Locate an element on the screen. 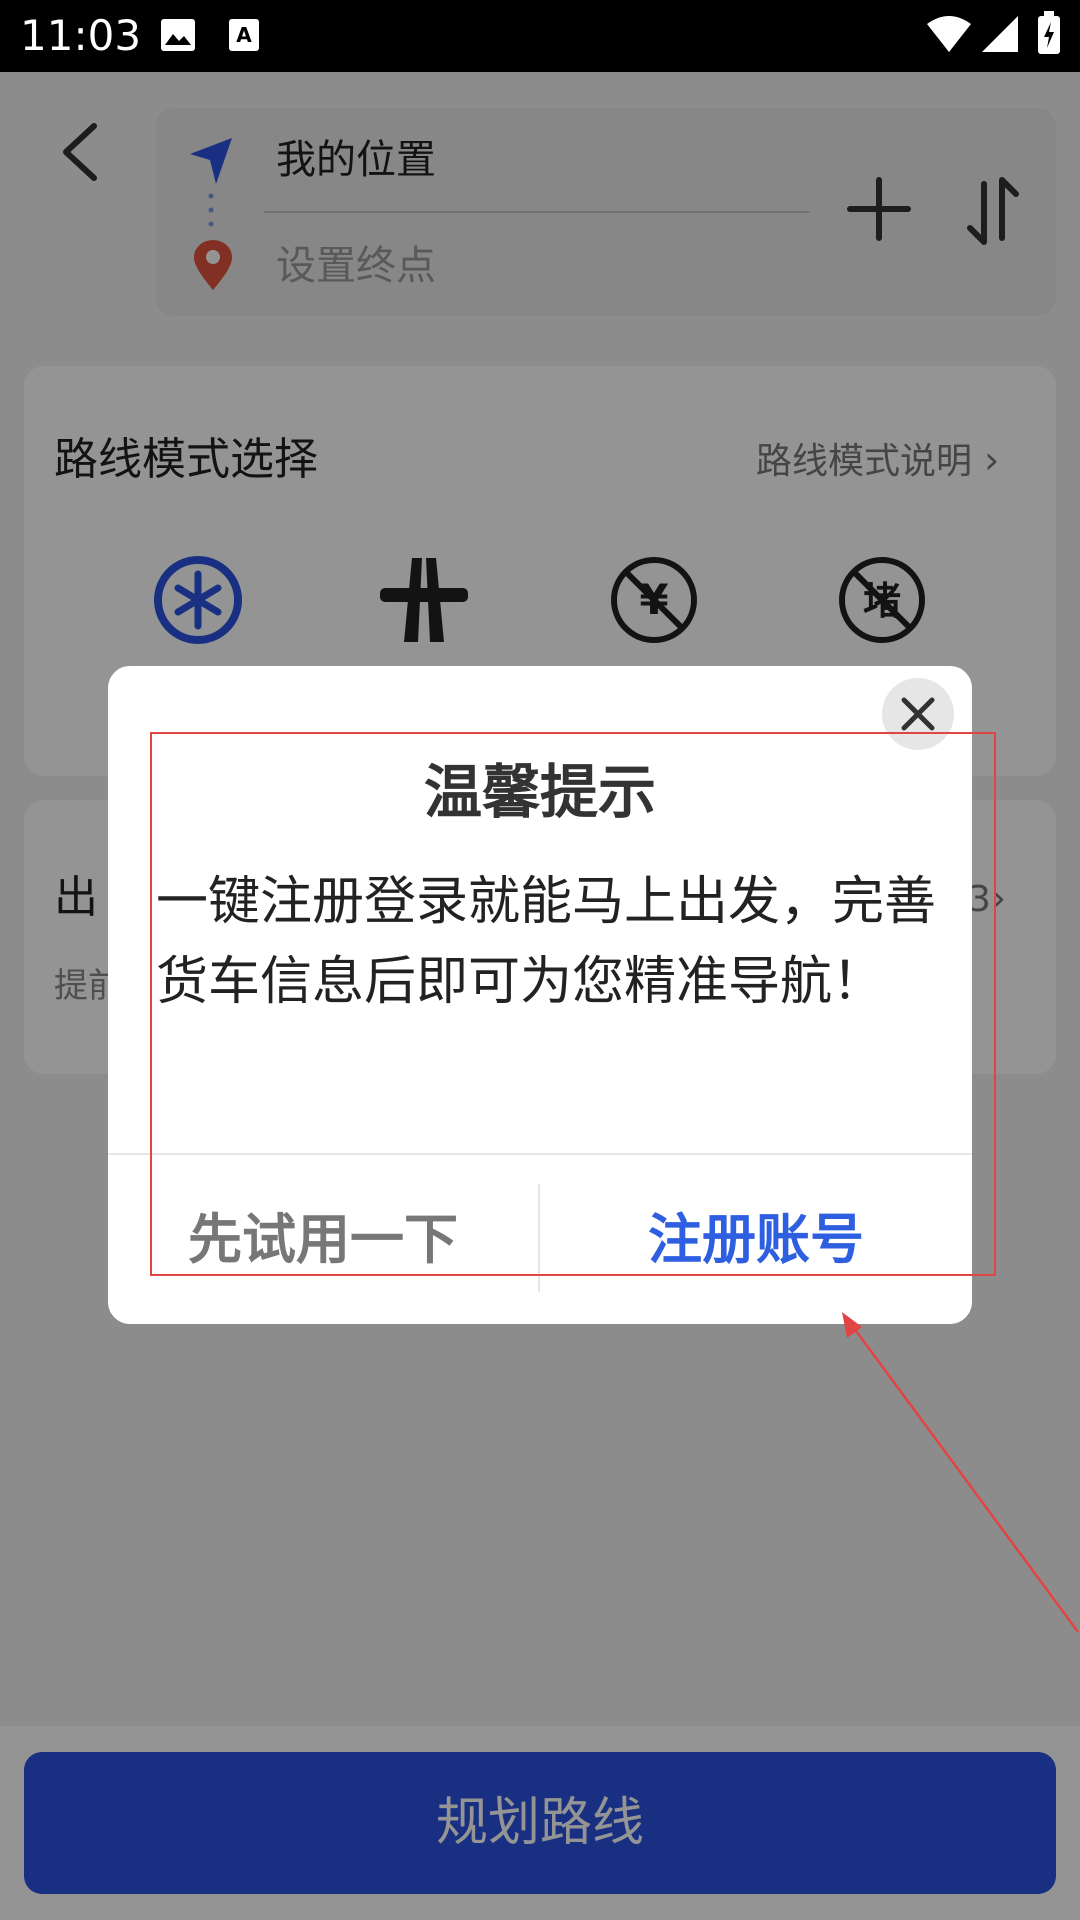  status-time: 11:03 is located at coordinates (81, 35).